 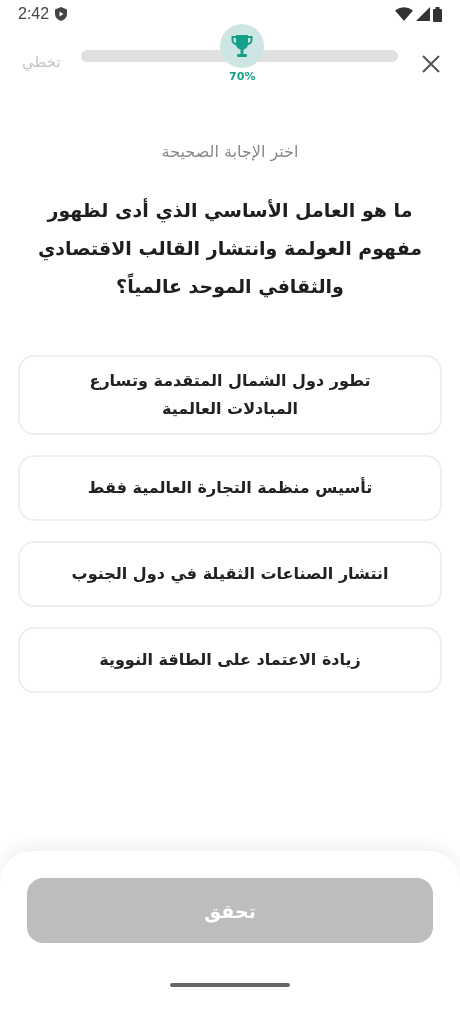 What do you see at coordinates (242, 76) in the screenshot?
I see `goal-percent: 70%` at bounding box center [242, 76].